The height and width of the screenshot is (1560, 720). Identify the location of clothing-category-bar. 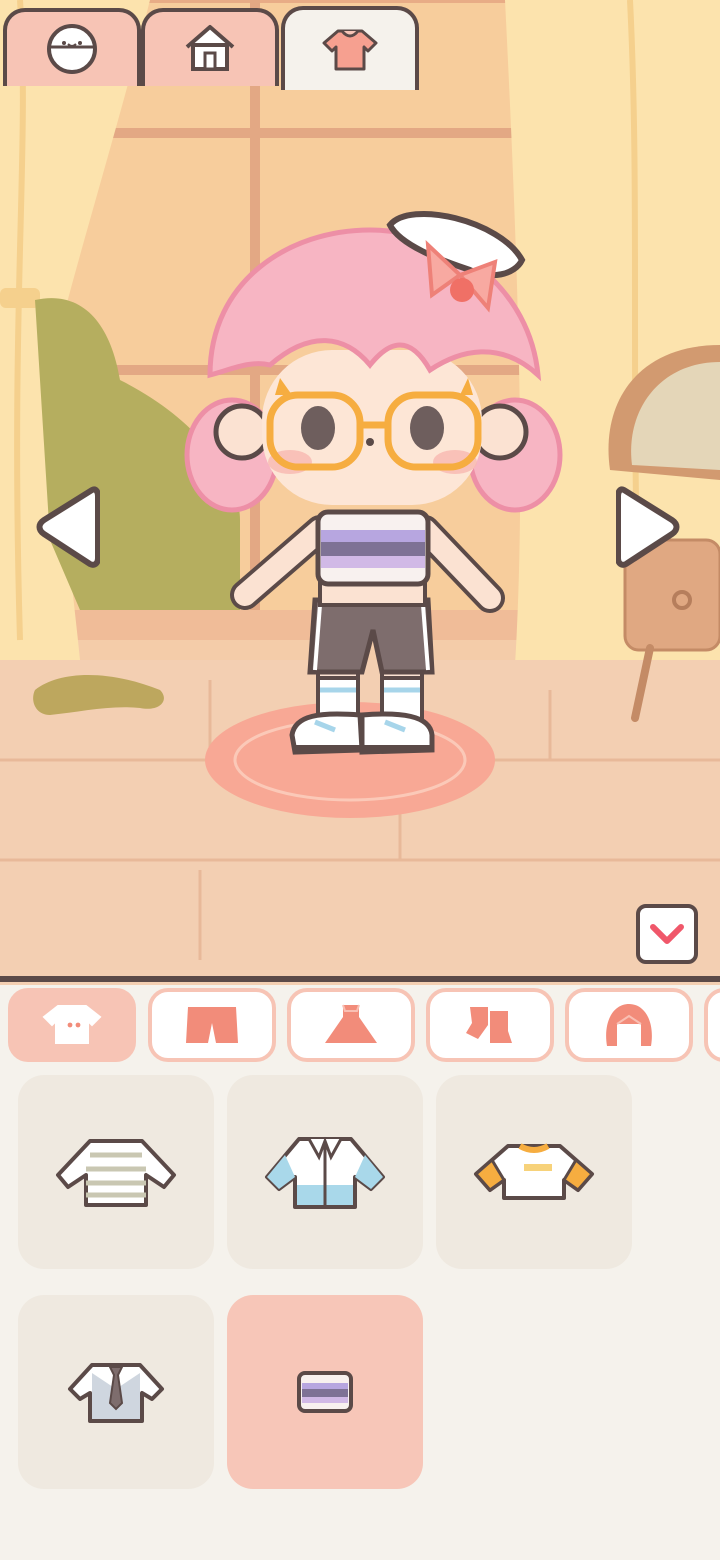
(360, 1025).